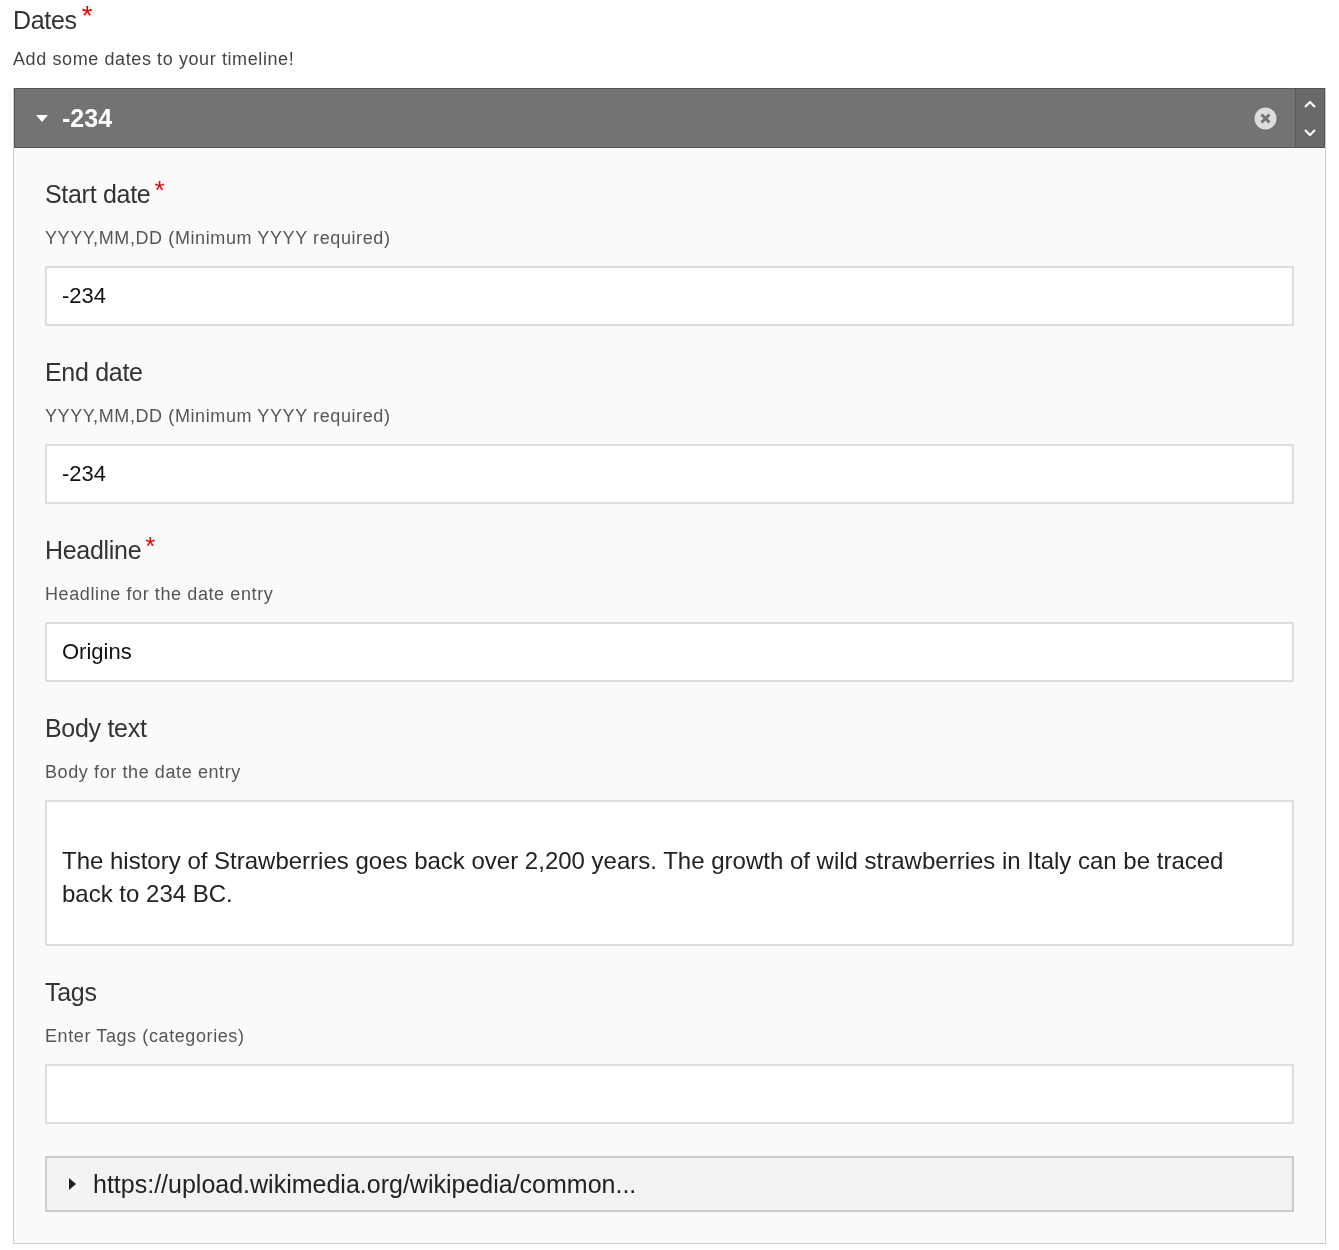 This screenshot has height=1250, width=1339. What do you see at coordinates (669, 652) in the screenshot?
I see `input-field: Origins` at bounding box center [669, 652].